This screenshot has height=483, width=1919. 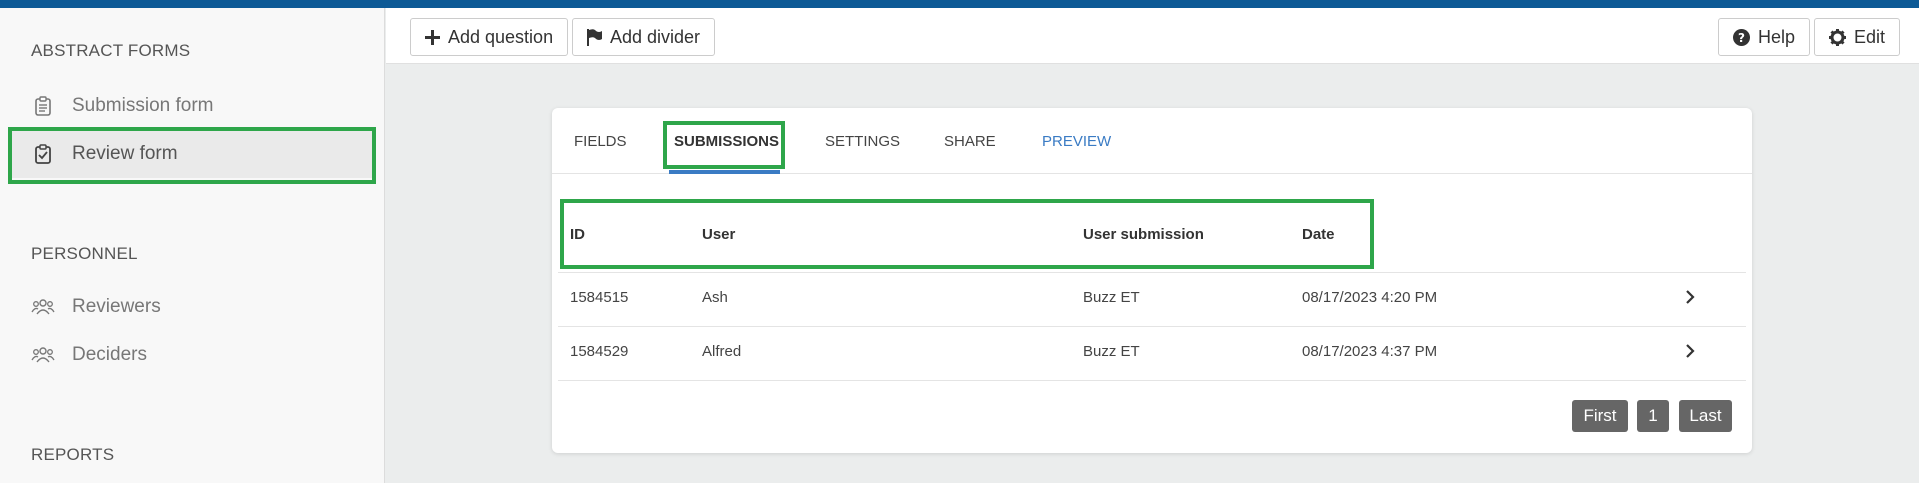 What do you see at coordinates (116, 306) in the screenshot?
I see `sidebar-item-label: Reviewers` at bounding box center [116, 306].